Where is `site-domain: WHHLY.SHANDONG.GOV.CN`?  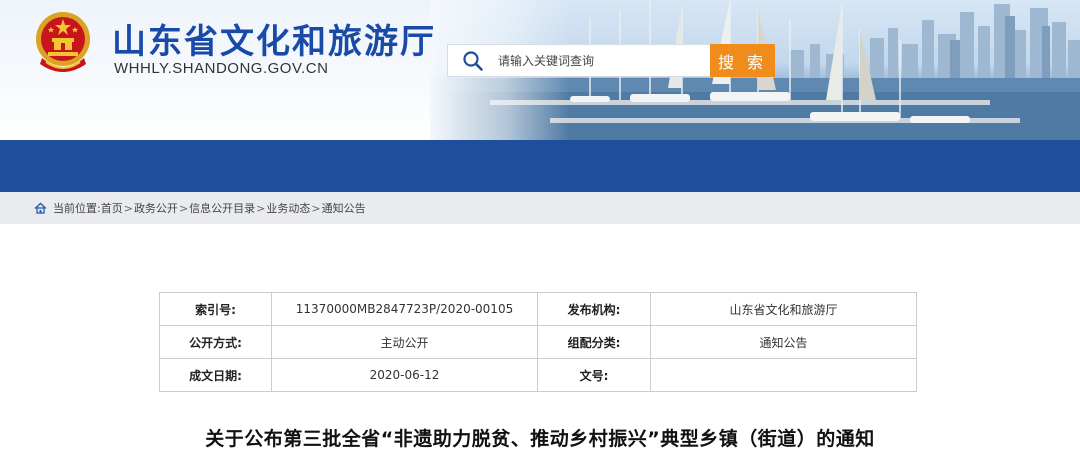
site-domain: WHHLY.SHANDONG.GOV.CN is located at coordinates (221, 68).